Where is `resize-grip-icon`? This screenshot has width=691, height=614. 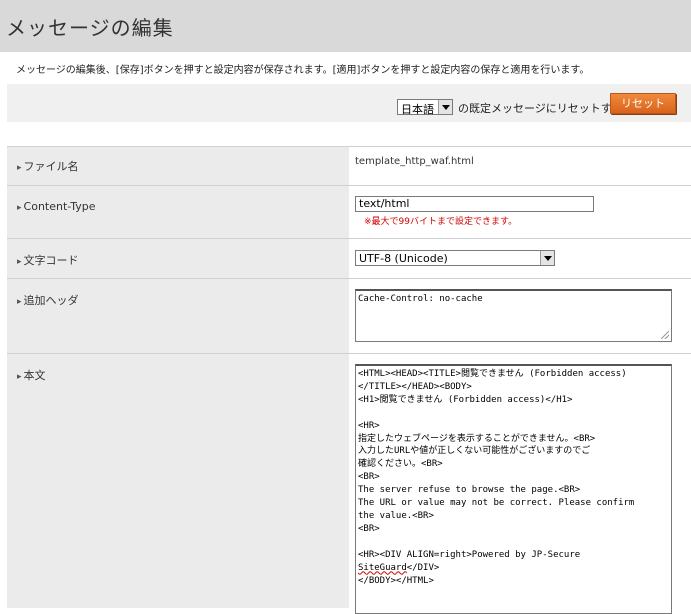 resize-grip-icon is located at coordinates (665, 335).